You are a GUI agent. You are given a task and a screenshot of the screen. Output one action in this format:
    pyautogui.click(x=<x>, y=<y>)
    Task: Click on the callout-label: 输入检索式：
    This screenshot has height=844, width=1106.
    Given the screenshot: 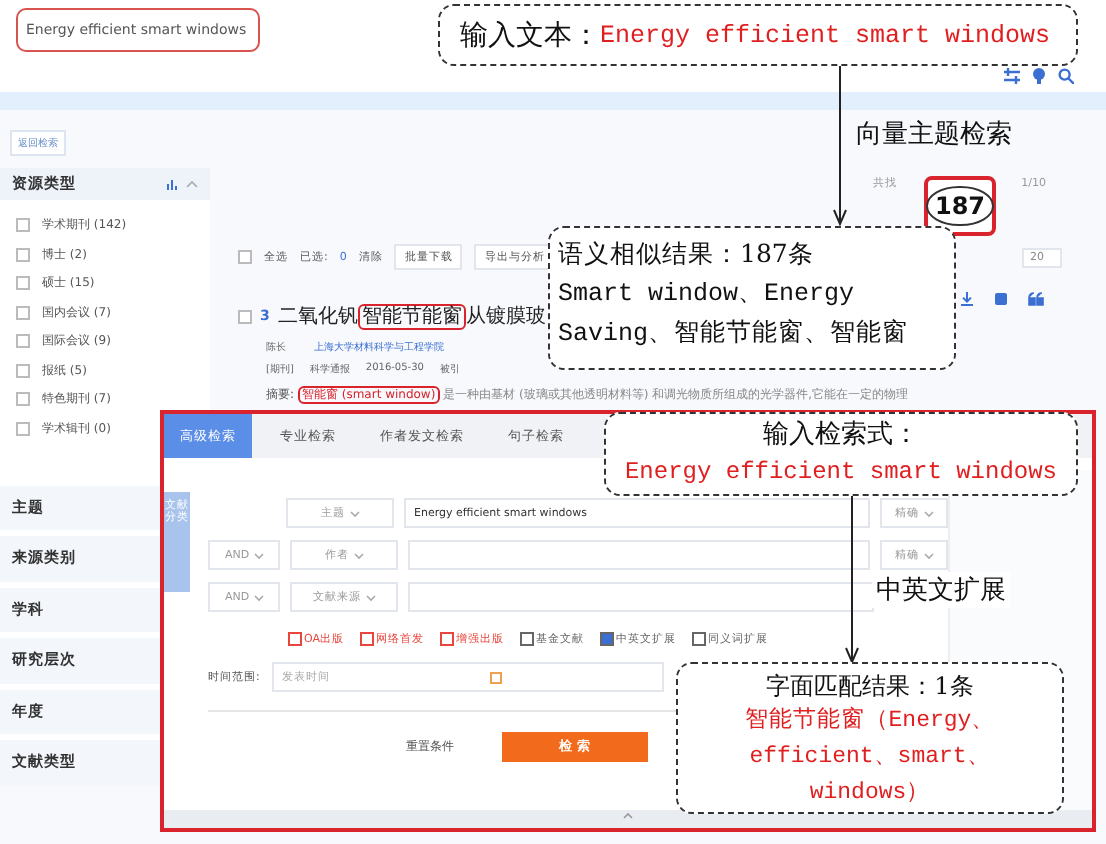 What is the action you would take?
    pyautogui.click(x=841, y=436)
    